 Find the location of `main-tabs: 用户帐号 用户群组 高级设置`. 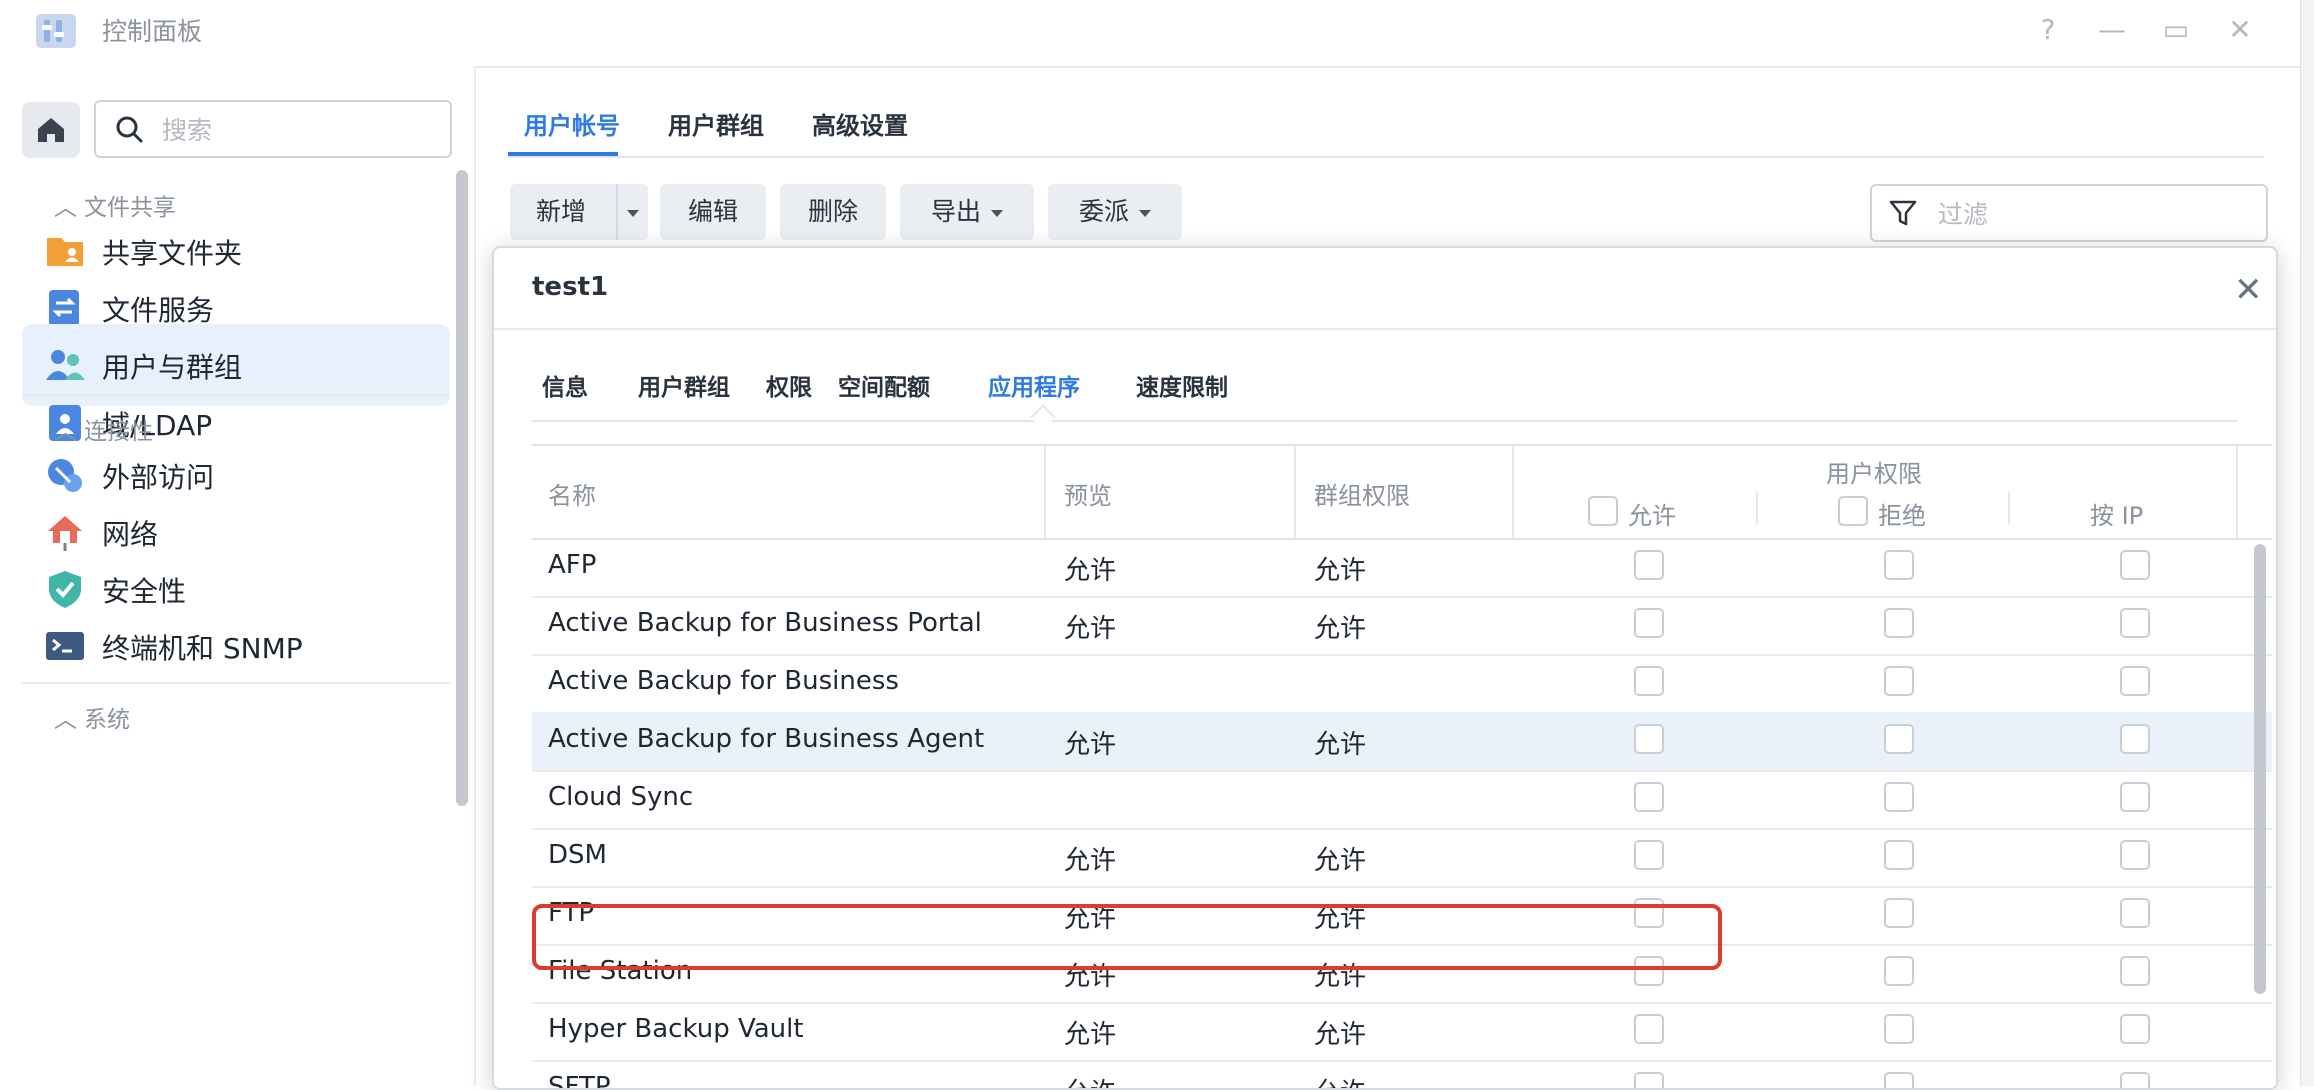

main-tabs: 用户帐号 用户群组 高级设置 is located at coordinates (1386, 124).